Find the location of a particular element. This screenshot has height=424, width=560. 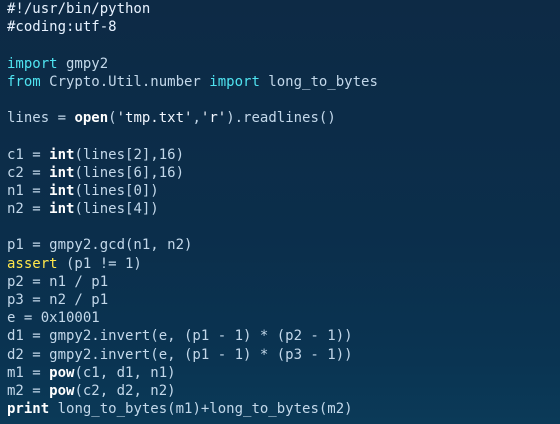

code-token-builtin: open is located at coordinates (91, 118).